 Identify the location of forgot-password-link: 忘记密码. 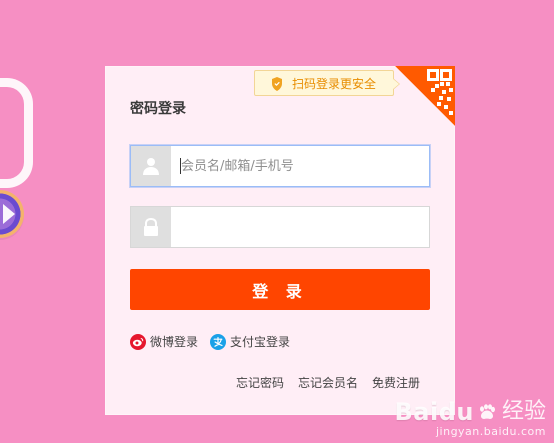
(260, 383).